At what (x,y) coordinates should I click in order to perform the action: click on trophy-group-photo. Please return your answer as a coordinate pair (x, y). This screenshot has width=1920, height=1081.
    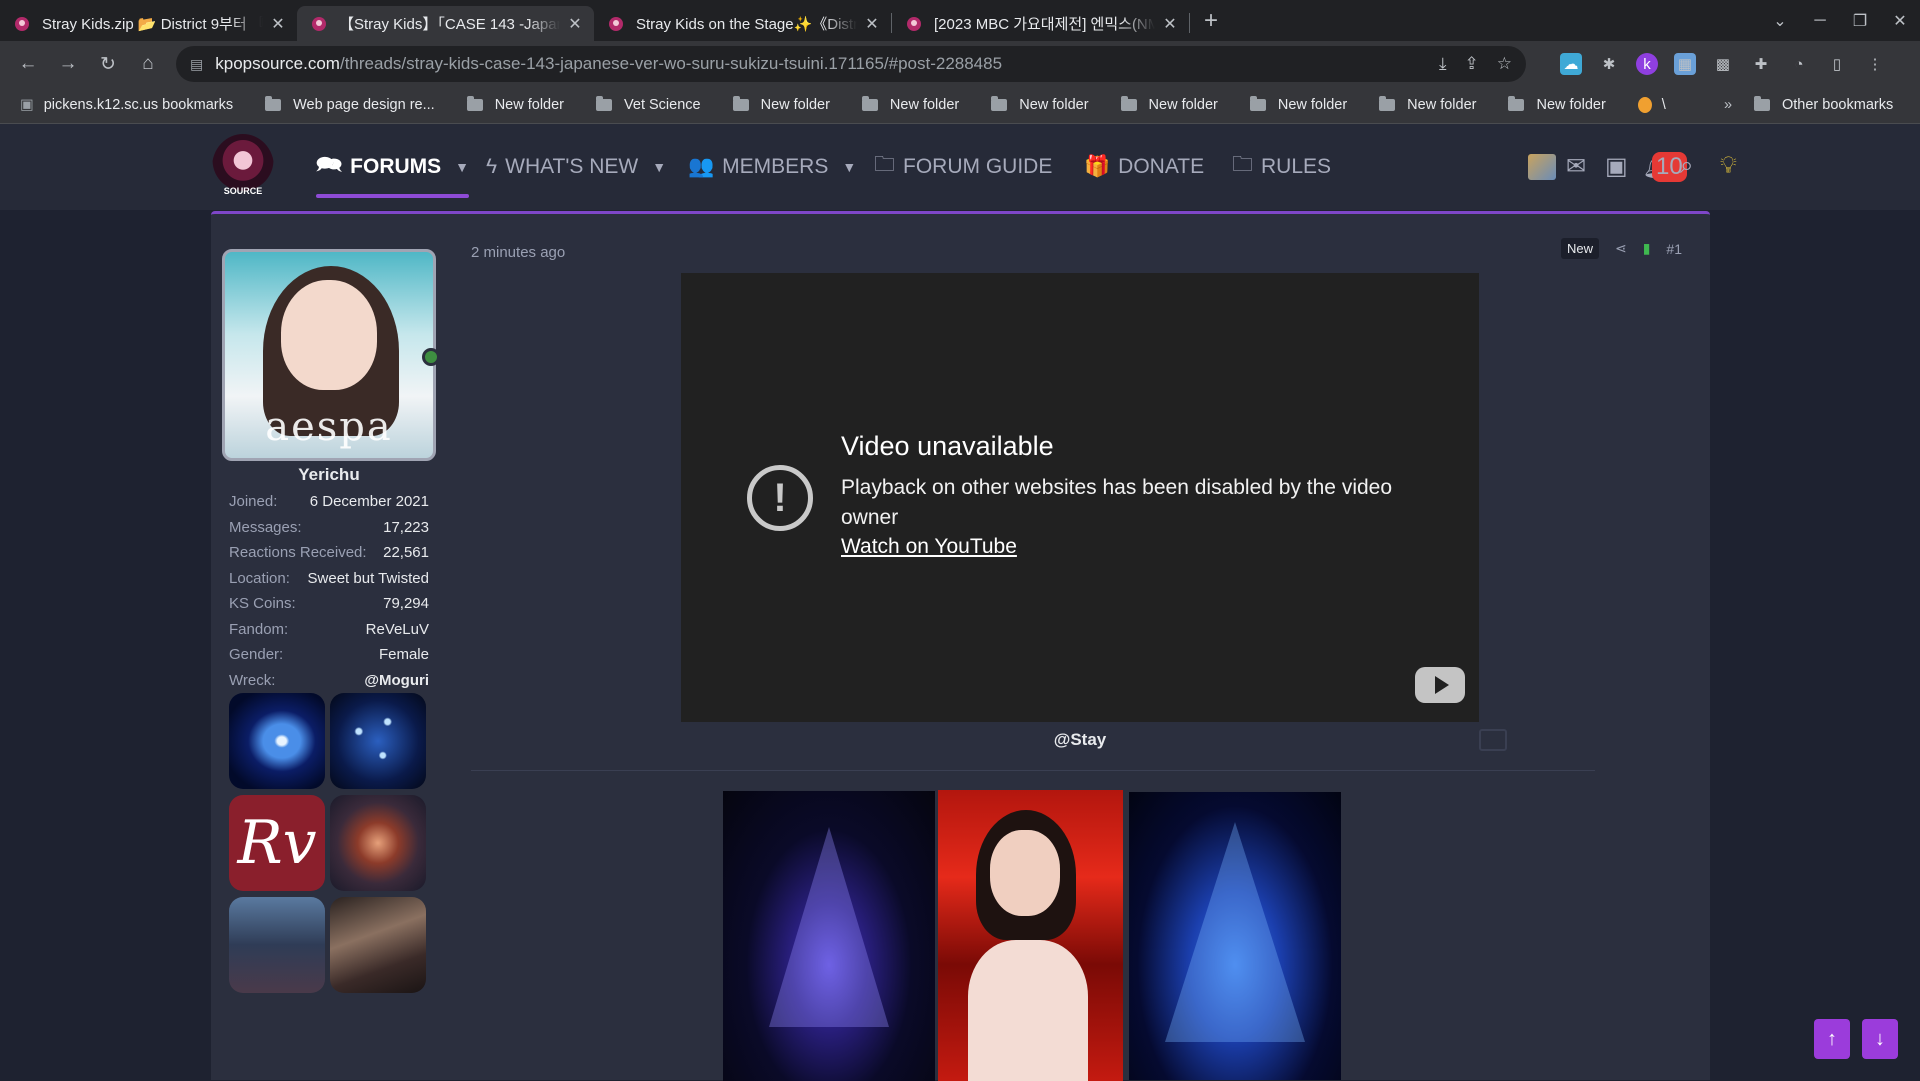
    Looking at the image, I should click on (277, 945).